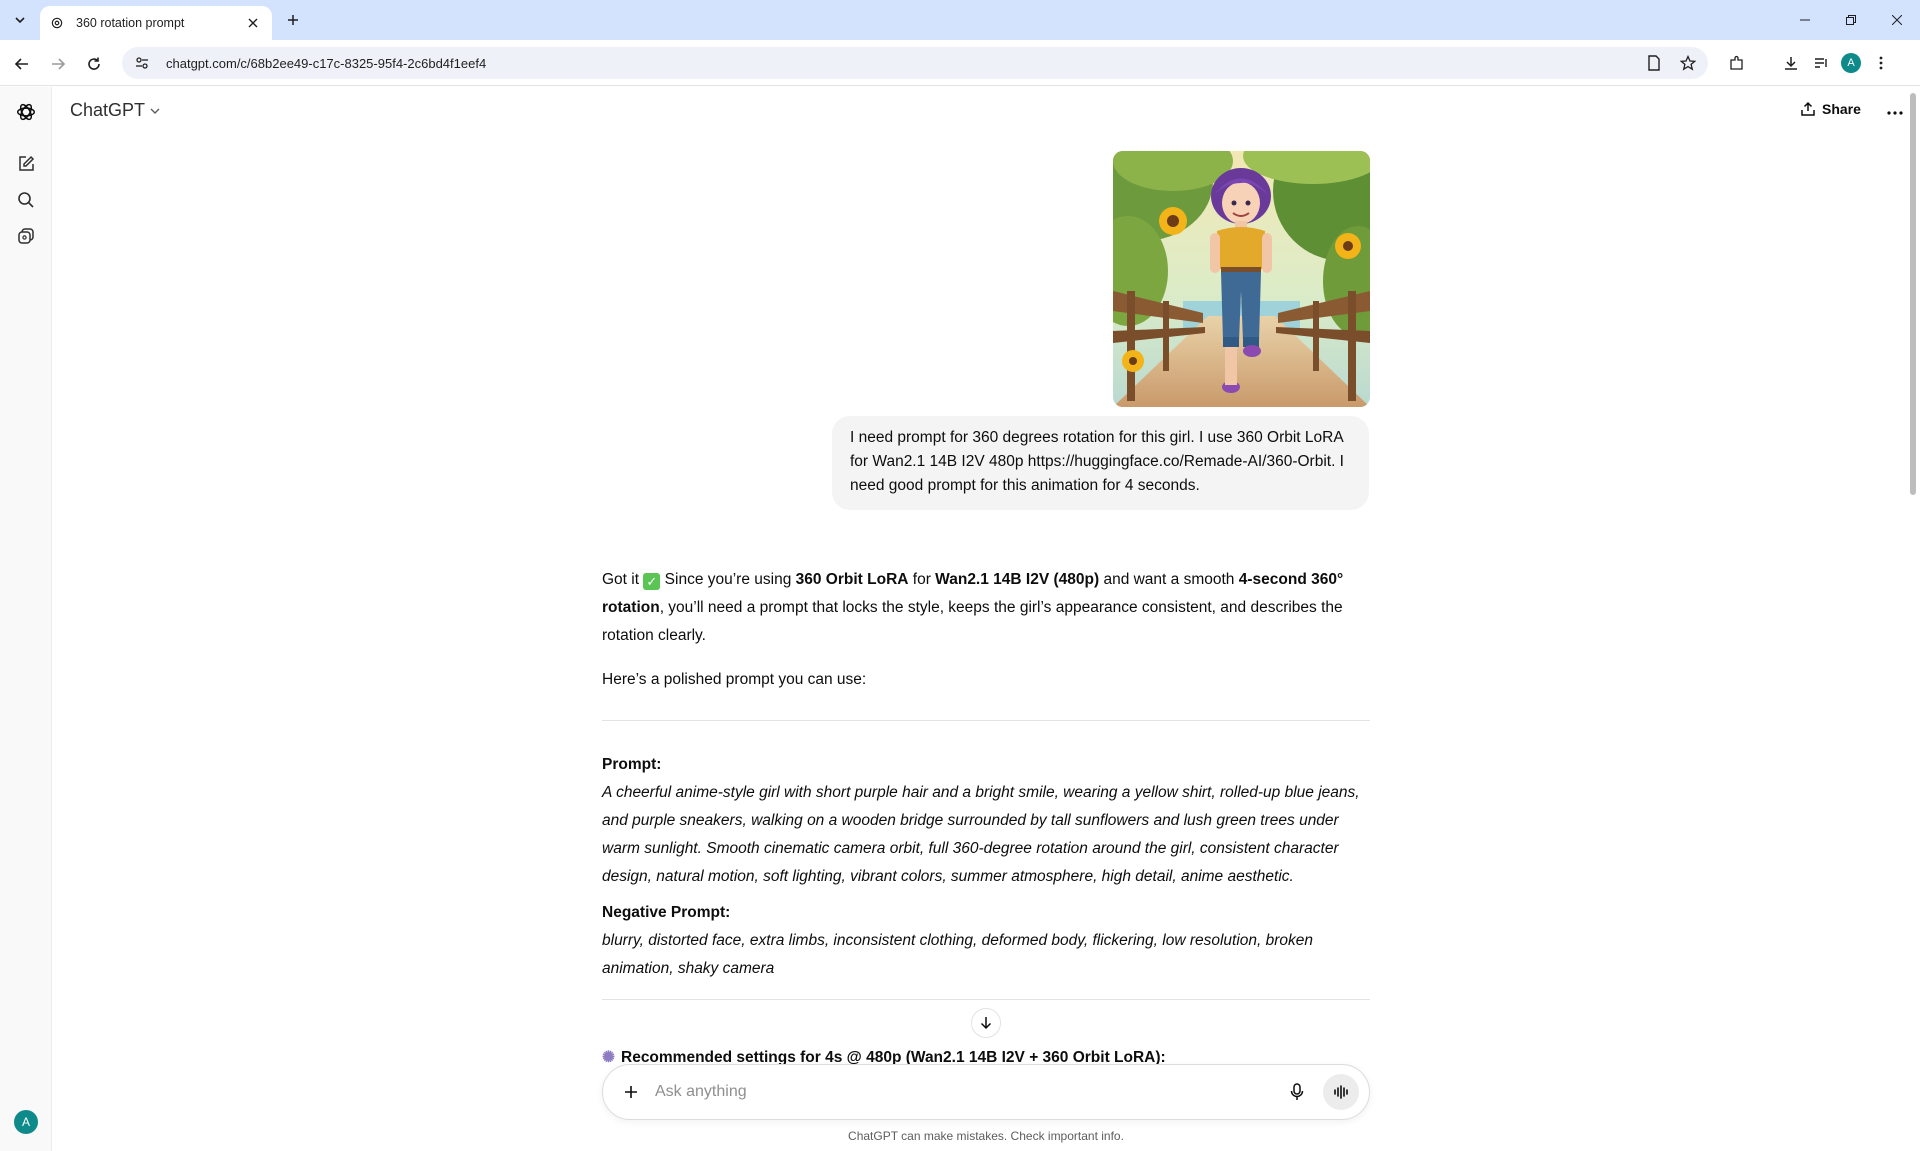 This screenshot has width=1920, height=1151. Describe the element at coordinates (108, 110) in the screenshot. I see `model-label: ChatGPT` at that location.